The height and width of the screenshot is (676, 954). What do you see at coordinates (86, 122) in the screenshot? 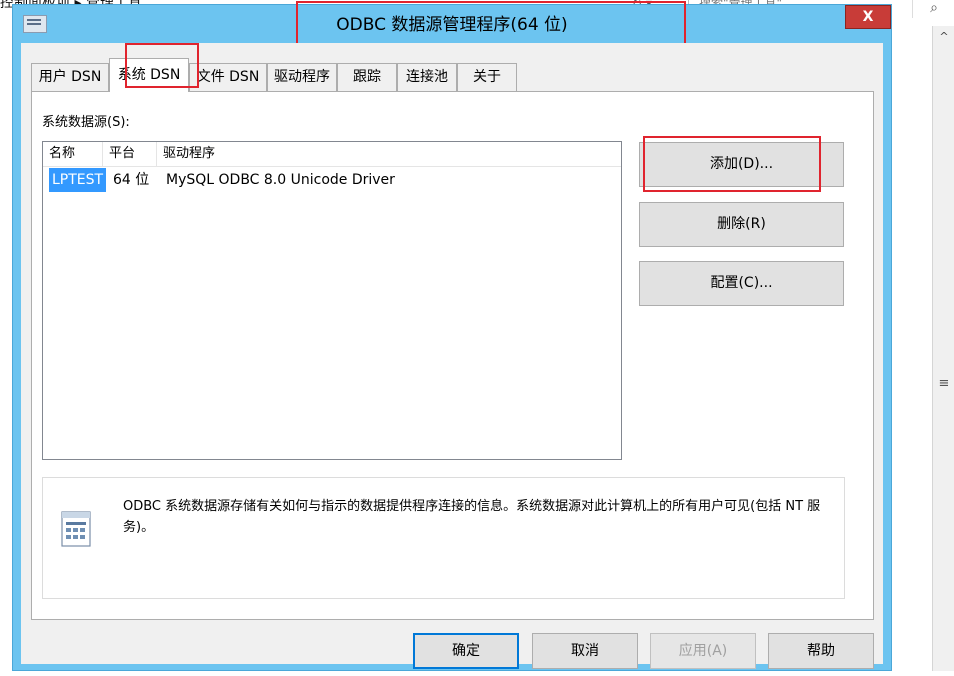
I see `system-data-sources-label: 系统数据源(S):` at bounding box center [86, 122].